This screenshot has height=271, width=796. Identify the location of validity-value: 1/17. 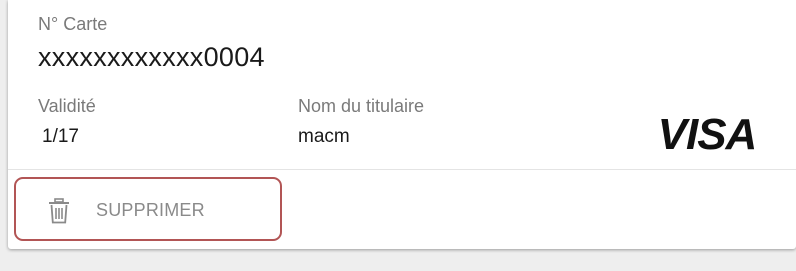
(60, 136).